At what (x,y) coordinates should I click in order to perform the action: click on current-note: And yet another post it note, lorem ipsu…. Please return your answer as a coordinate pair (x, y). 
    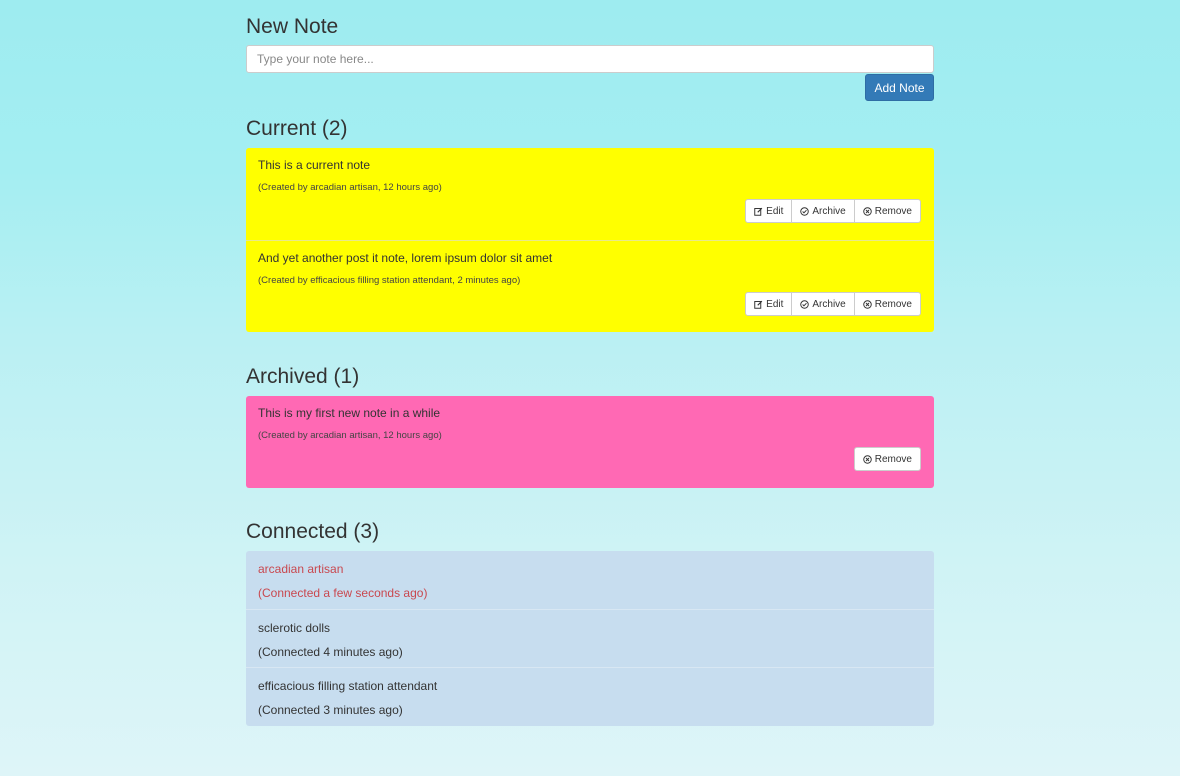
    Looking at the image, I should click on (590, 286).